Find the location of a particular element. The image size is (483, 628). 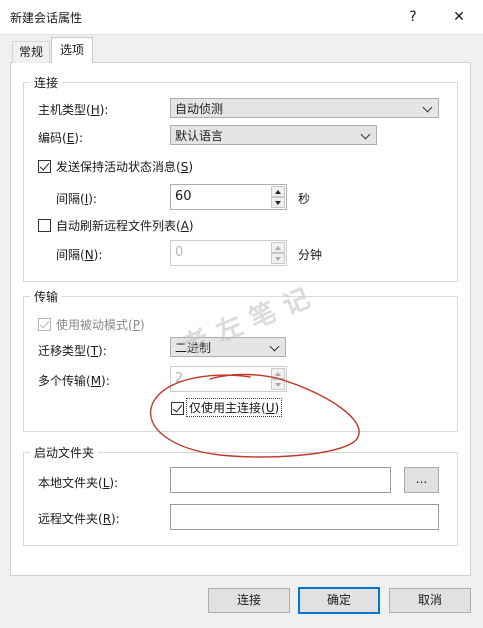

startup-folder-legend: 启动文件夹 is located at coordinates (64, 452).